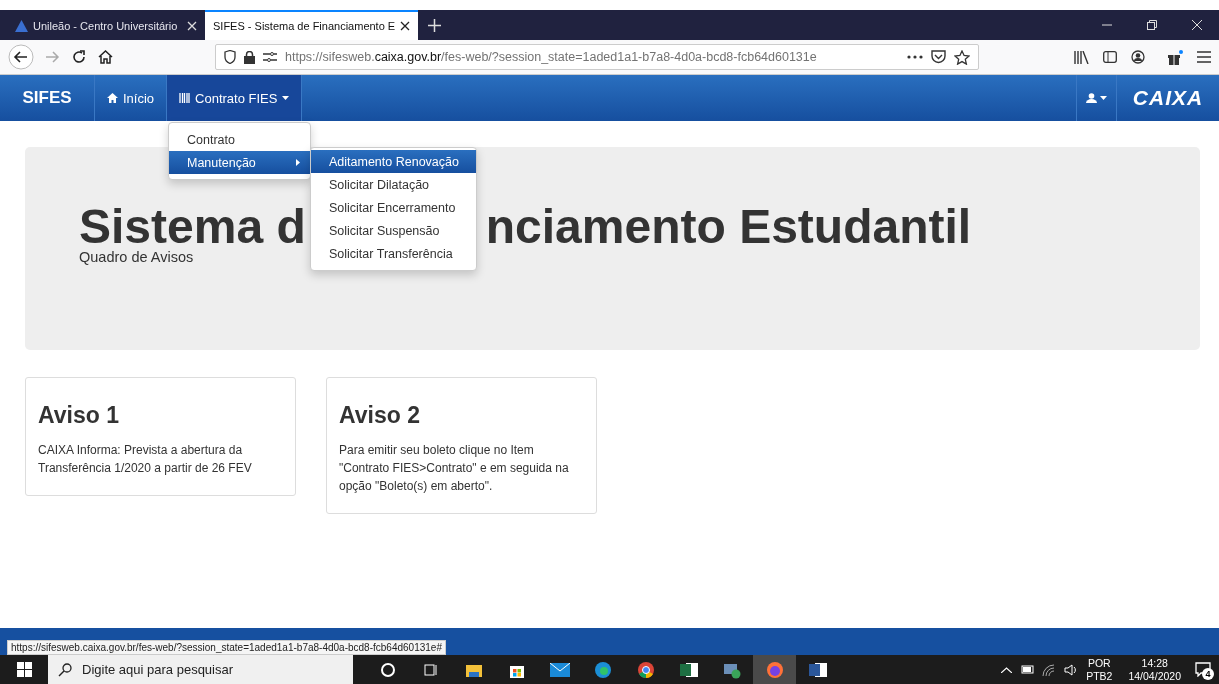 This screenshot has width=1219, height=684. I want to click on taskbar-search-field: Digite aqui para pesquisar, so click(200, 669).